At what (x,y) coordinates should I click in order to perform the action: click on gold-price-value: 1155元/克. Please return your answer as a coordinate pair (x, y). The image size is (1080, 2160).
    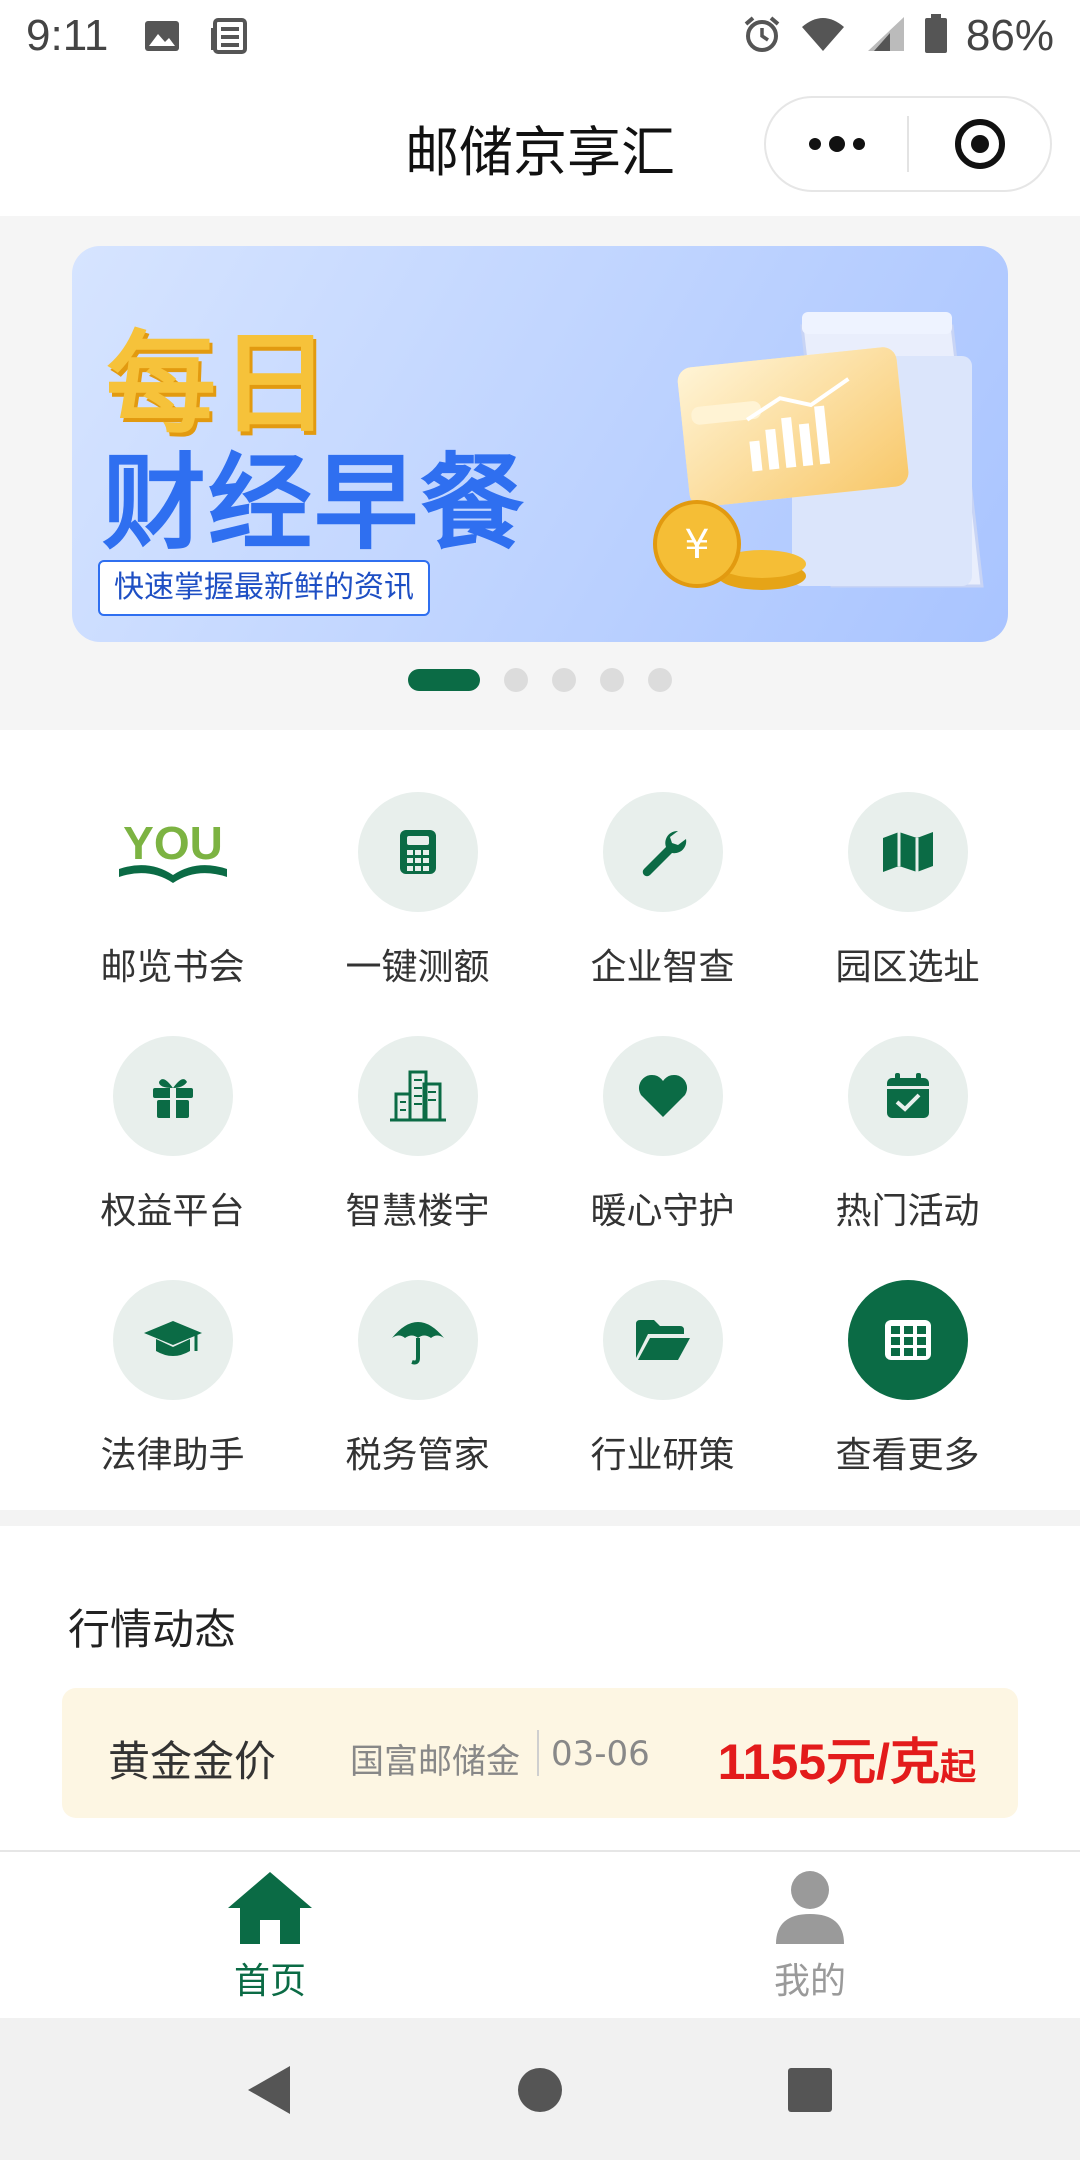
    Looking at the image, I should click on (828, 1762).